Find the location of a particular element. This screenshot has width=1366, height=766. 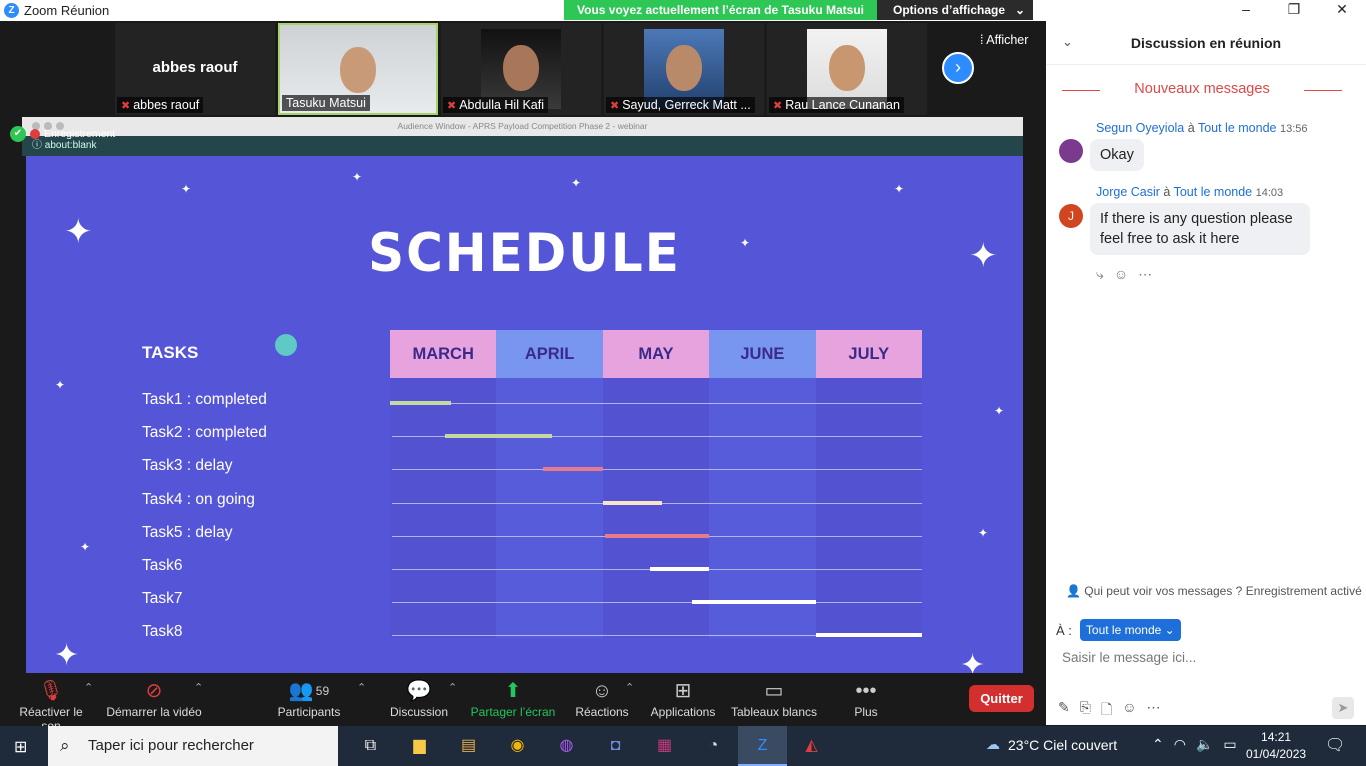

participants-button: 👥 59 Participants is located at coordinates (309, 698).